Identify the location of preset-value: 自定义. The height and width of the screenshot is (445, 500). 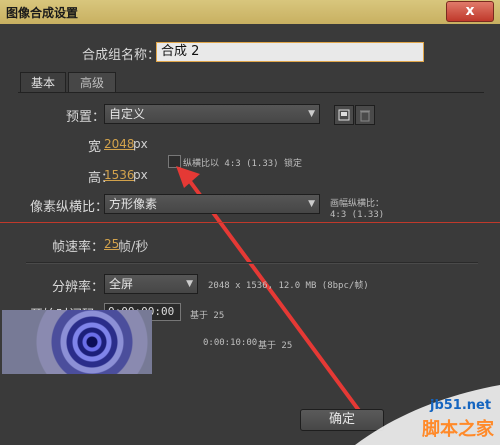
(127, 114).